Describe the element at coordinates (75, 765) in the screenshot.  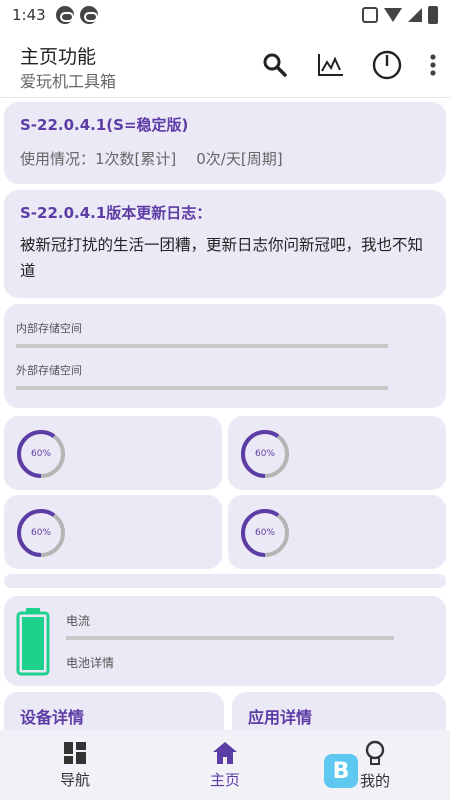
I see `nav-item-navigation: 导航` at that location.